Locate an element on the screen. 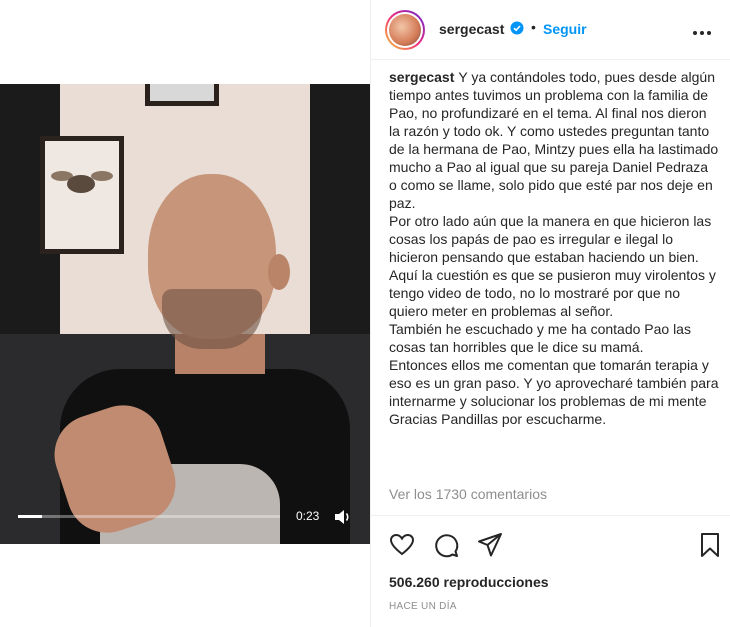 This screenshot has height=627, width=730. post-header: sergecast • Seguir is located at coordinates (550, 30).